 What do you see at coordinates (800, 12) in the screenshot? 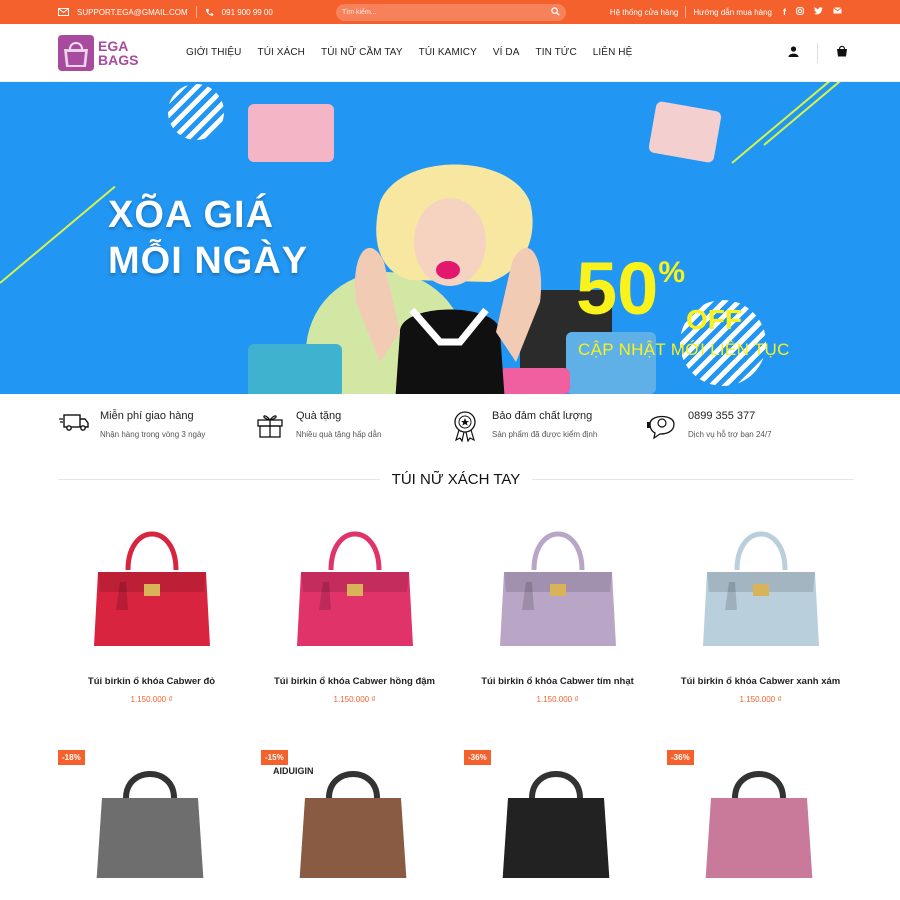
I see `instagram-icon` at bounding box center [800, 12].